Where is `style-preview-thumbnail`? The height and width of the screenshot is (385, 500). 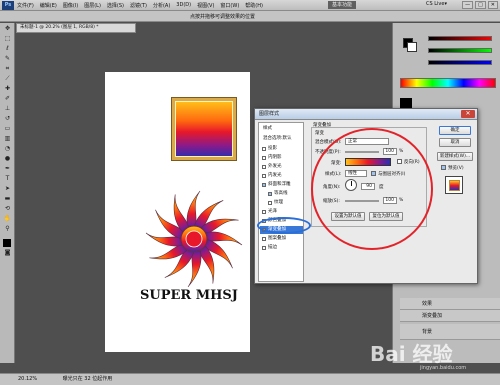
style-preview-thumbnail is located at coordinates (454, 185).